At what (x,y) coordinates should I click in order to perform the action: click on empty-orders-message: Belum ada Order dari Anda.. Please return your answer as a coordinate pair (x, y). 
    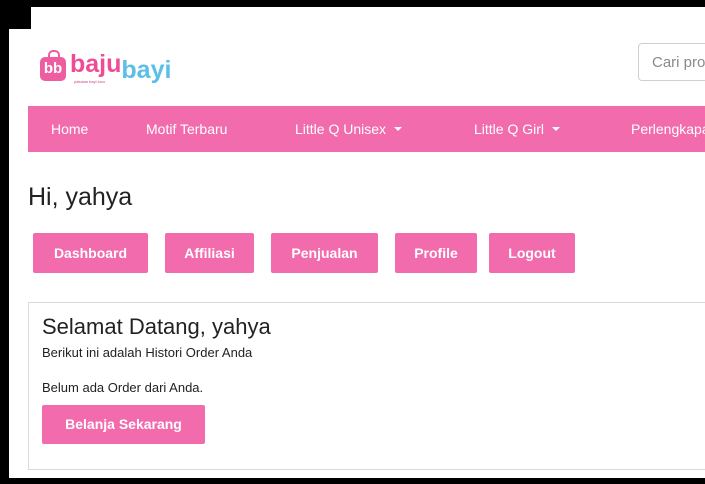
    Looking at the image, I should click on (123, 387).